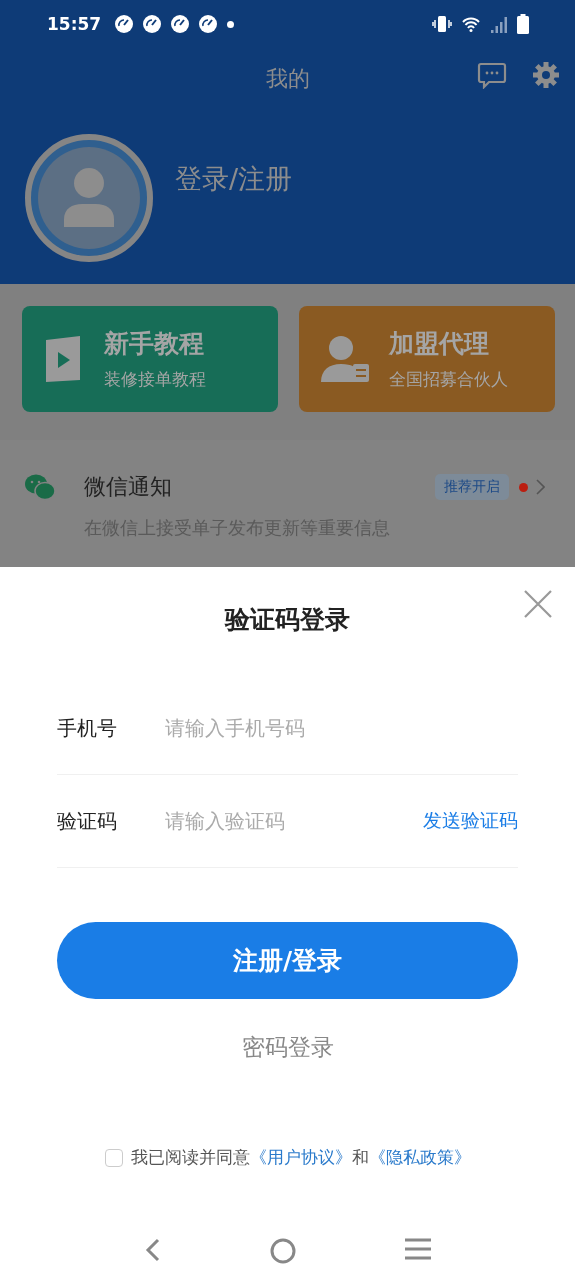  What do you see at coordinates (128, 487) in the screenshot?
I see `notice-title: 微信通知` at bounding box center [128, 487].